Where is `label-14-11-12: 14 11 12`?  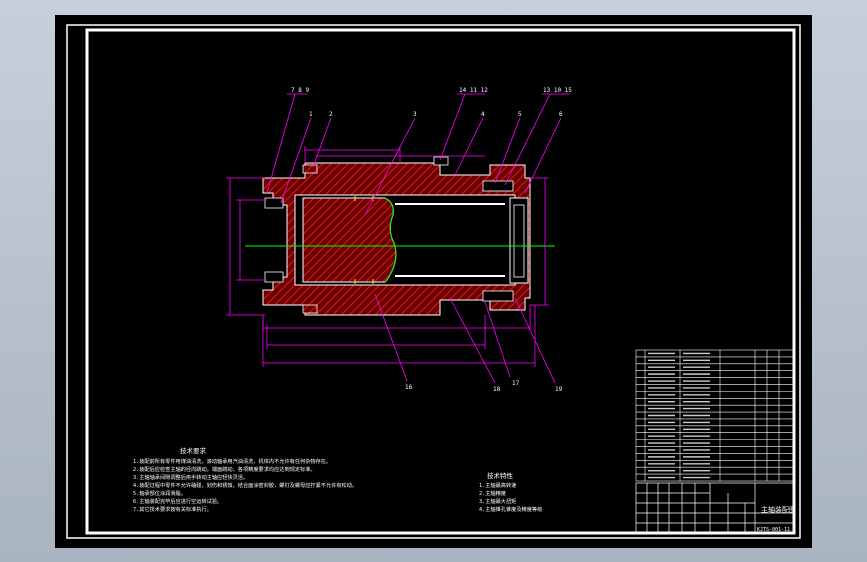 label-14-11-12: 14 11 12 is located at coordinates (473, 90).